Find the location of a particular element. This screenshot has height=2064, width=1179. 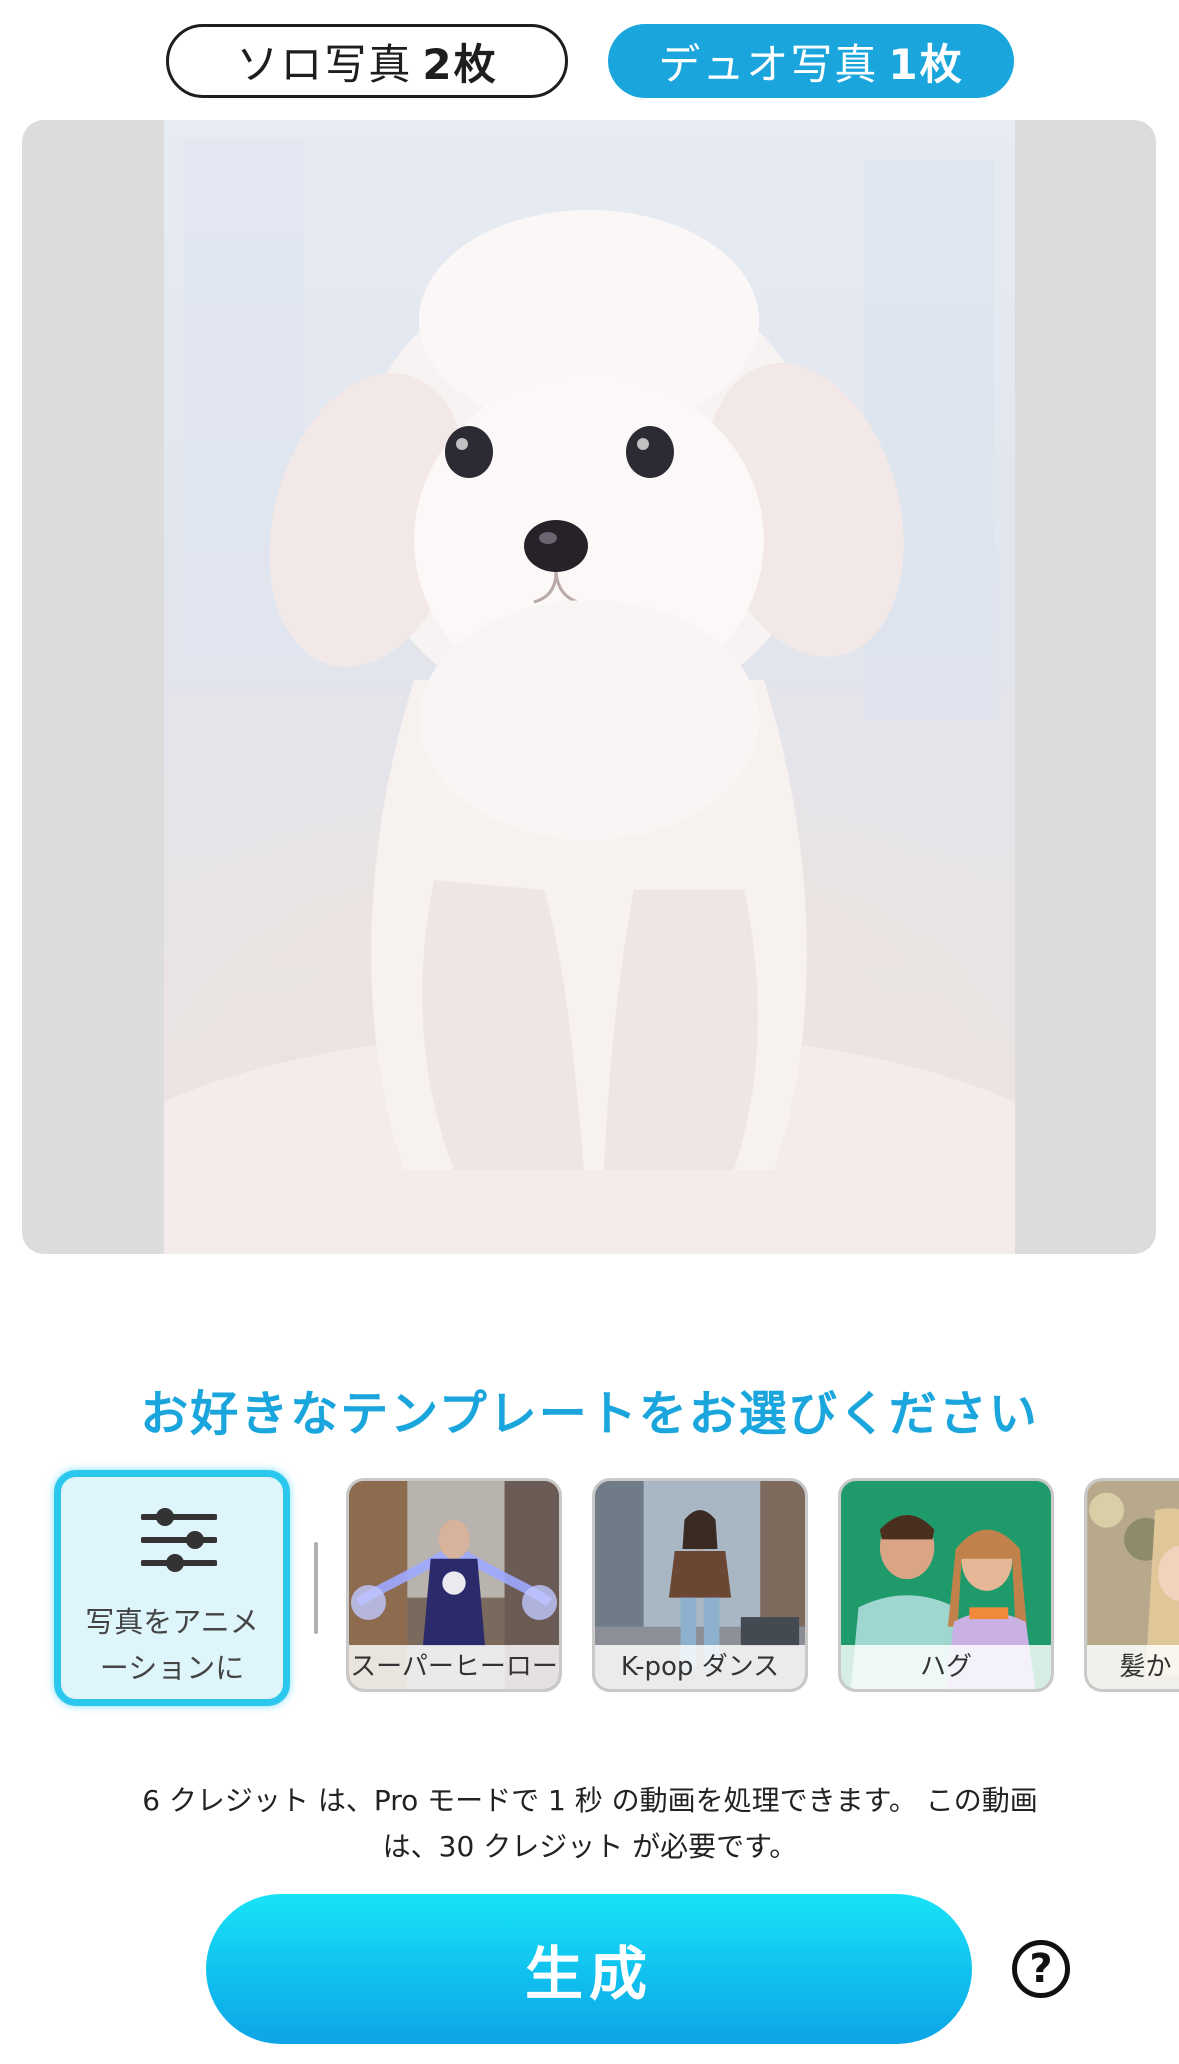

tab-duo-photo: デュオ写真 1枚 is located at coordinates (811, 61).